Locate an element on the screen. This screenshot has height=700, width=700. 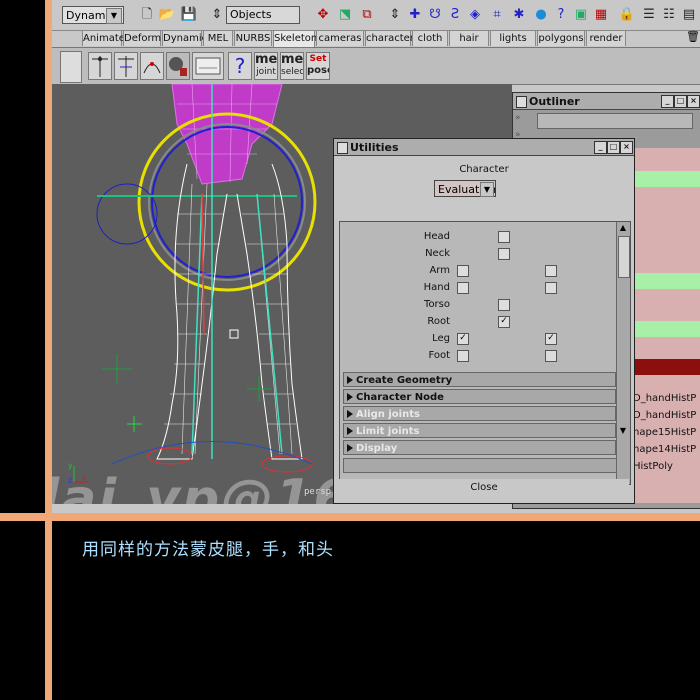
tab-cameras: cameras is located at coordinates (340, 38).